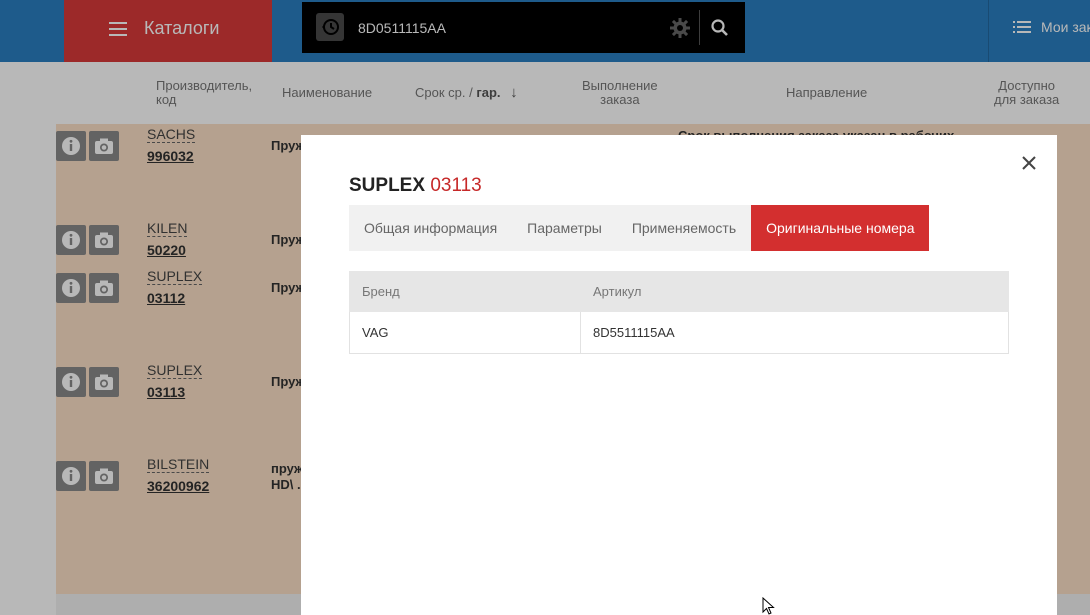 The height and width of the screenshot is (615, 1090). Describe the element at coordinates (794, 332) in the screenshot. I see `entry-article: 8D5511115AA` at that location.